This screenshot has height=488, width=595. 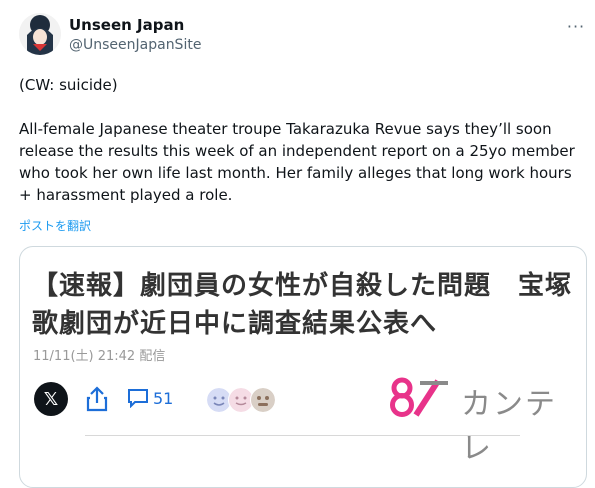 I want to click on kantele-logo: カンテレ, so click(x=476, y=420).